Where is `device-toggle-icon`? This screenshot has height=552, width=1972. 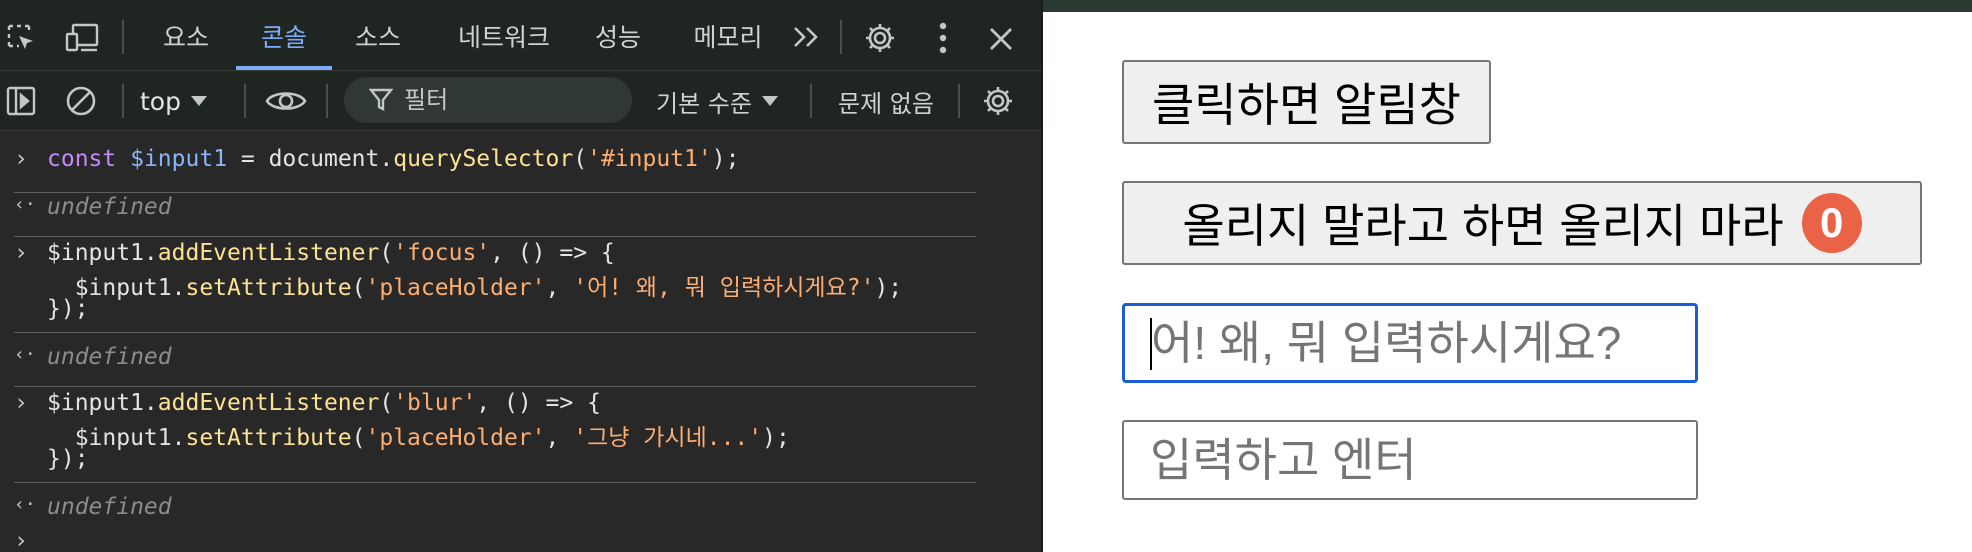
device-toggle-icon is located at coordinates (83, 38).